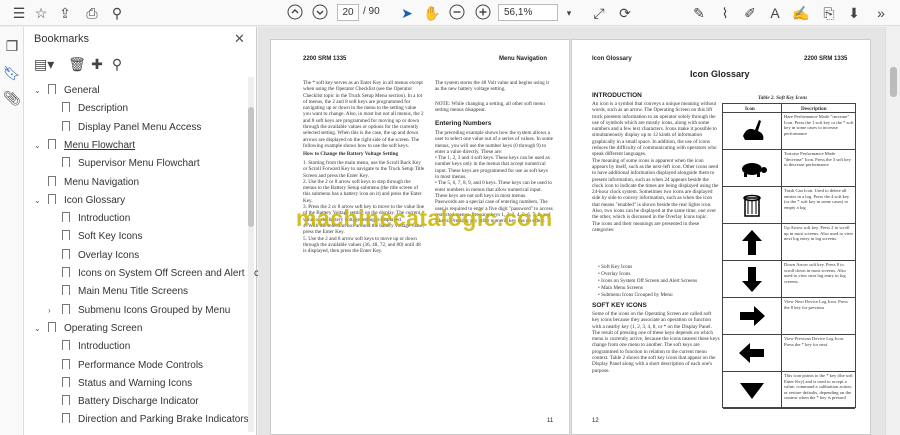 The height and width of the screenshot is (435, 900). I want to click on upload-icon: ⇪, so click(65, 13).